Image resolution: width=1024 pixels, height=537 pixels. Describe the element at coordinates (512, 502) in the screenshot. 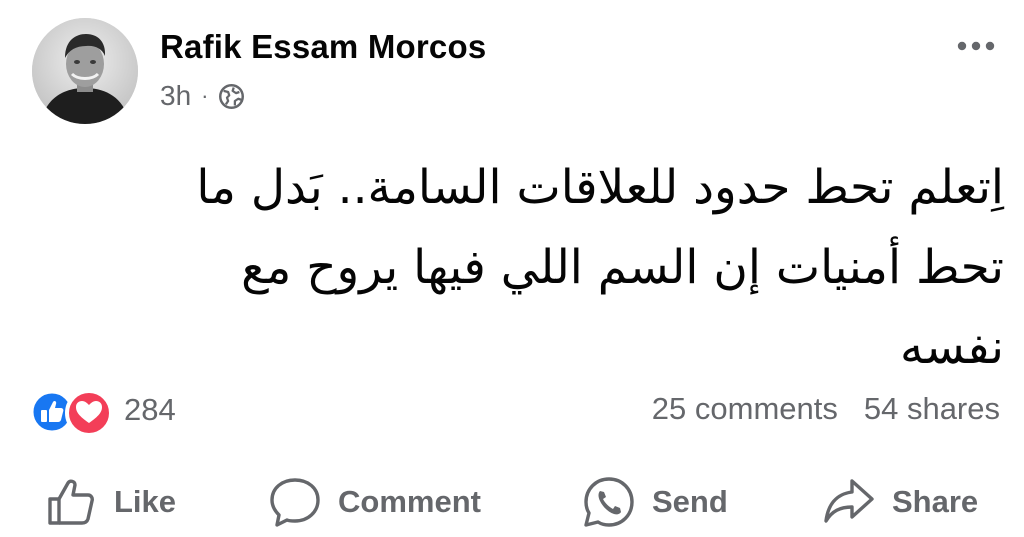

I see `post-action-bar: Like Comment Send Share` at that location.